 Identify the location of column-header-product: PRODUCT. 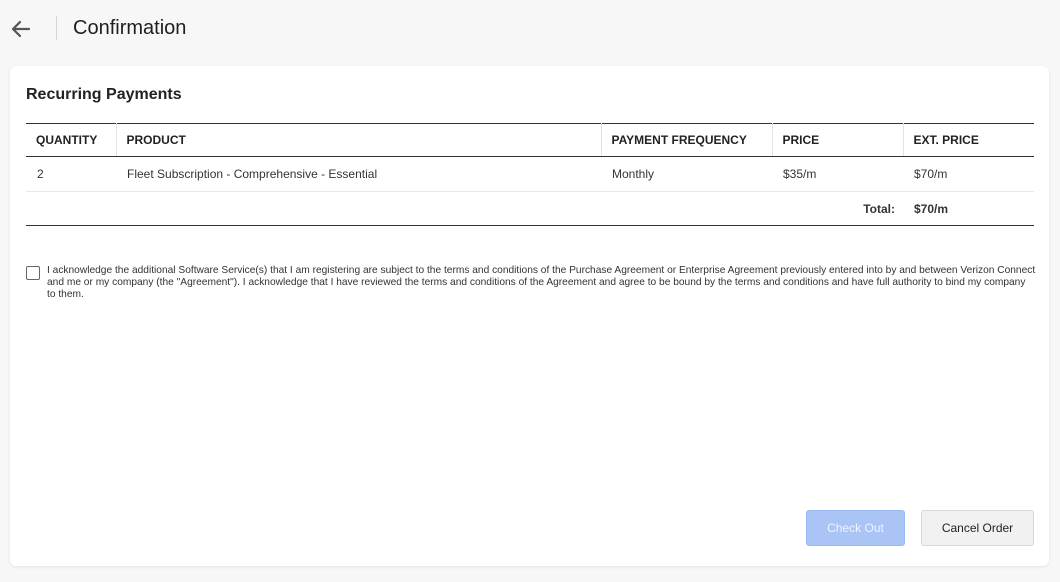
(359, 140).